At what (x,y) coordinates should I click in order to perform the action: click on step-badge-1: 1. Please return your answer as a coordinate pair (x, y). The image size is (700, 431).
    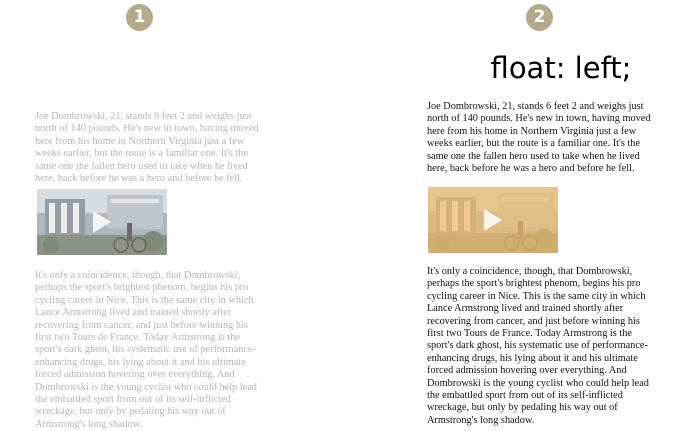
    Looking at the image, I should click on (139, 17).